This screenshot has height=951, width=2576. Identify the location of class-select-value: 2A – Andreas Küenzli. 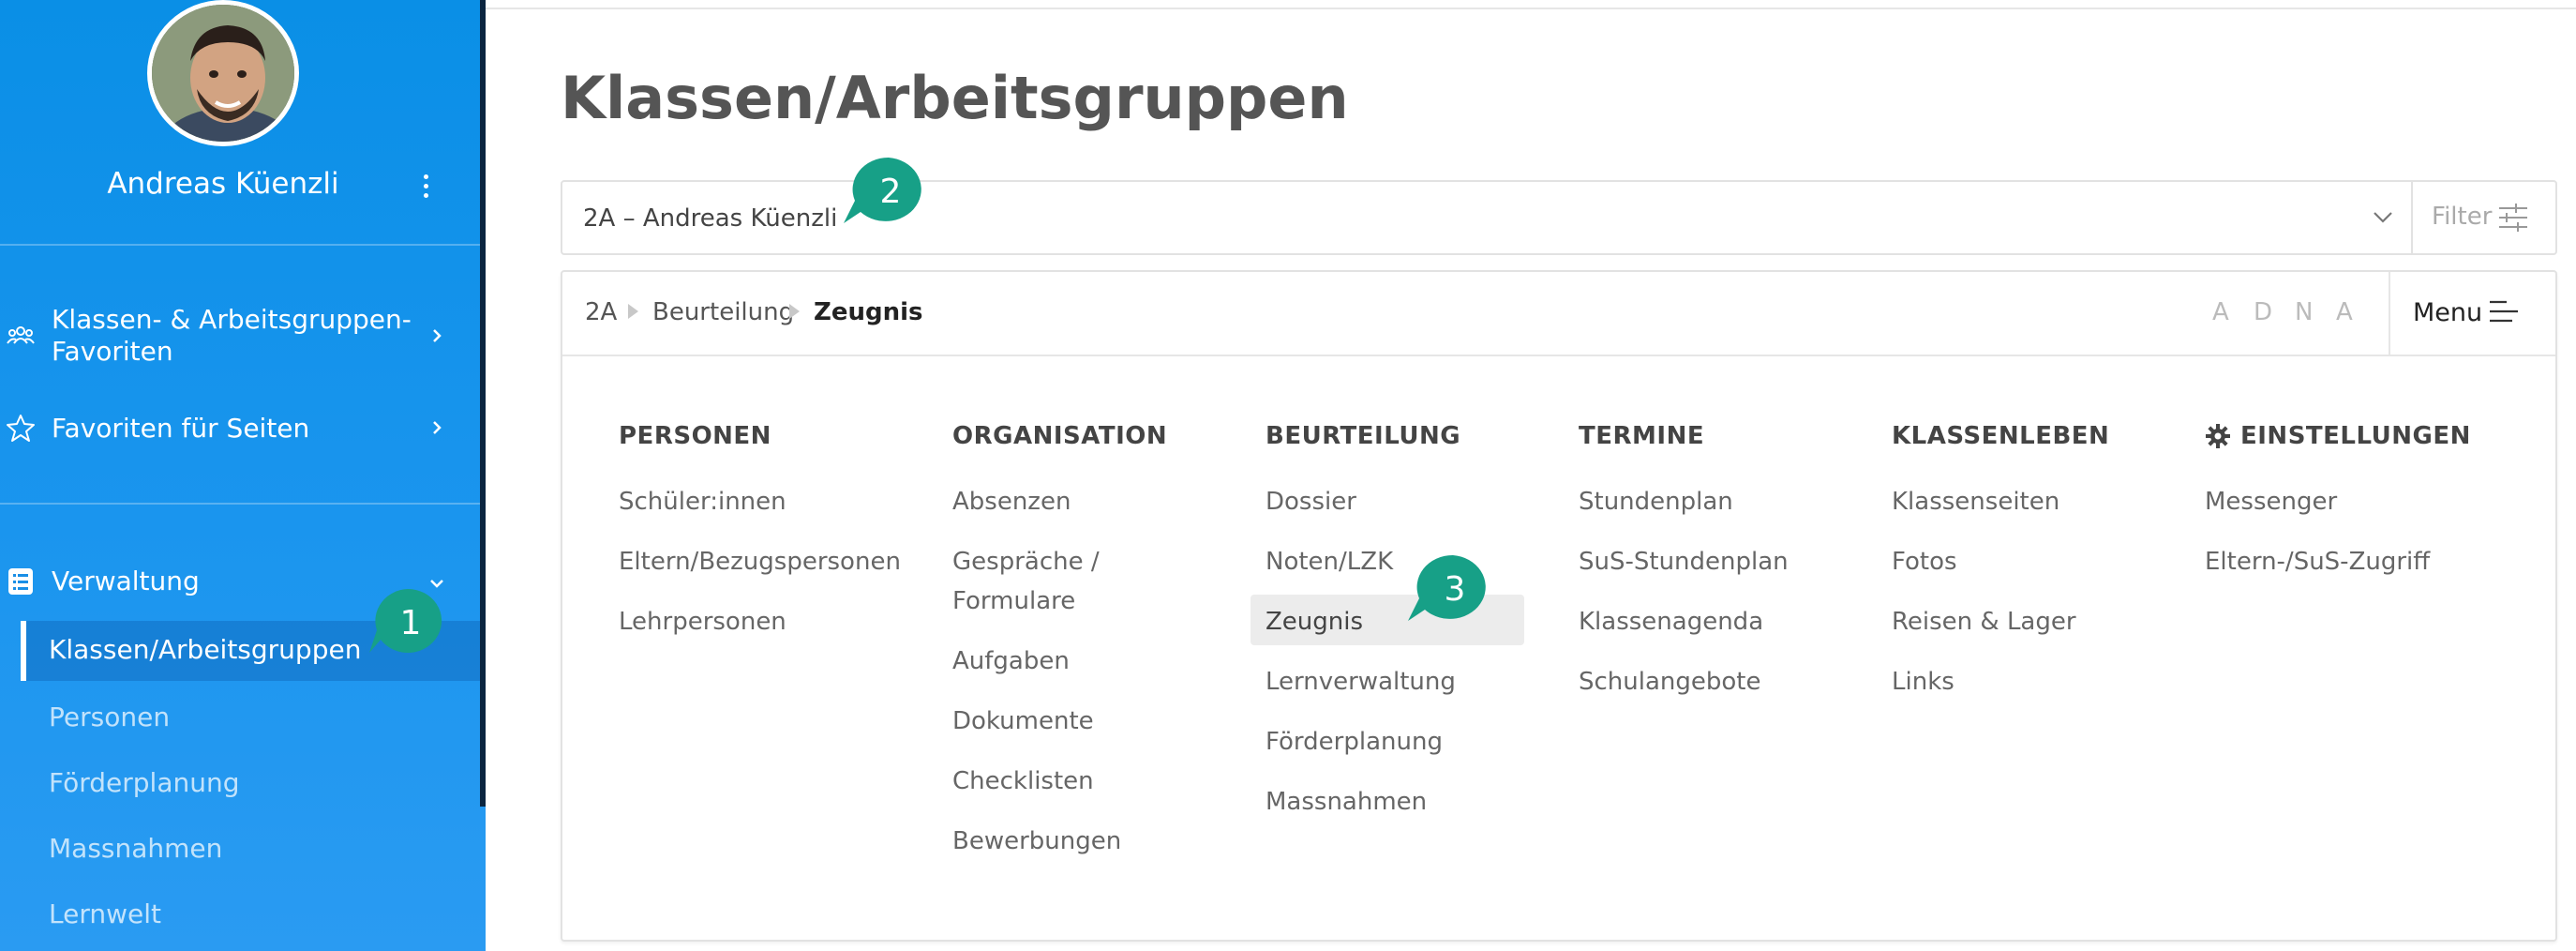
(710, 218).